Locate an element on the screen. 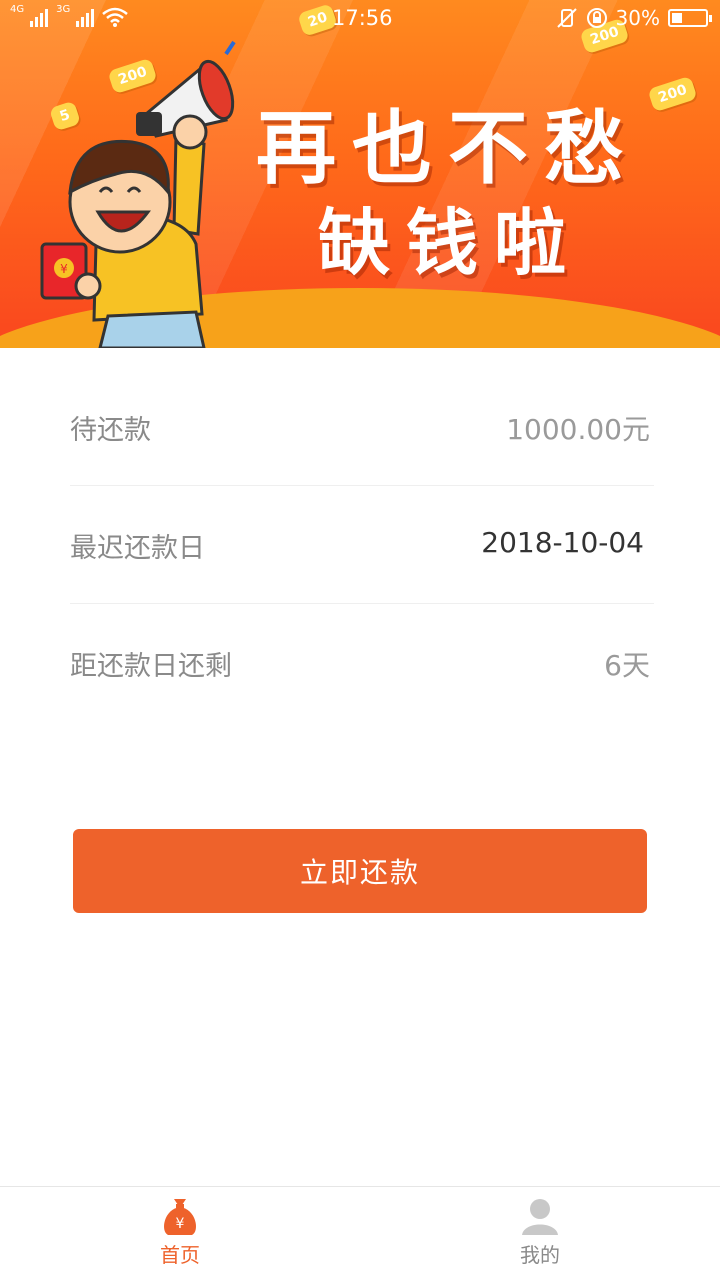  battery-level is located at coordinates (677, 18).